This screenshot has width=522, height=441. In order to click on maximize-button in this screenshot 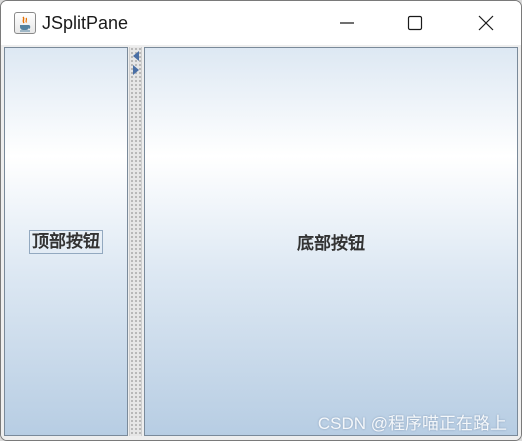, I will do `click(415, 23)`.